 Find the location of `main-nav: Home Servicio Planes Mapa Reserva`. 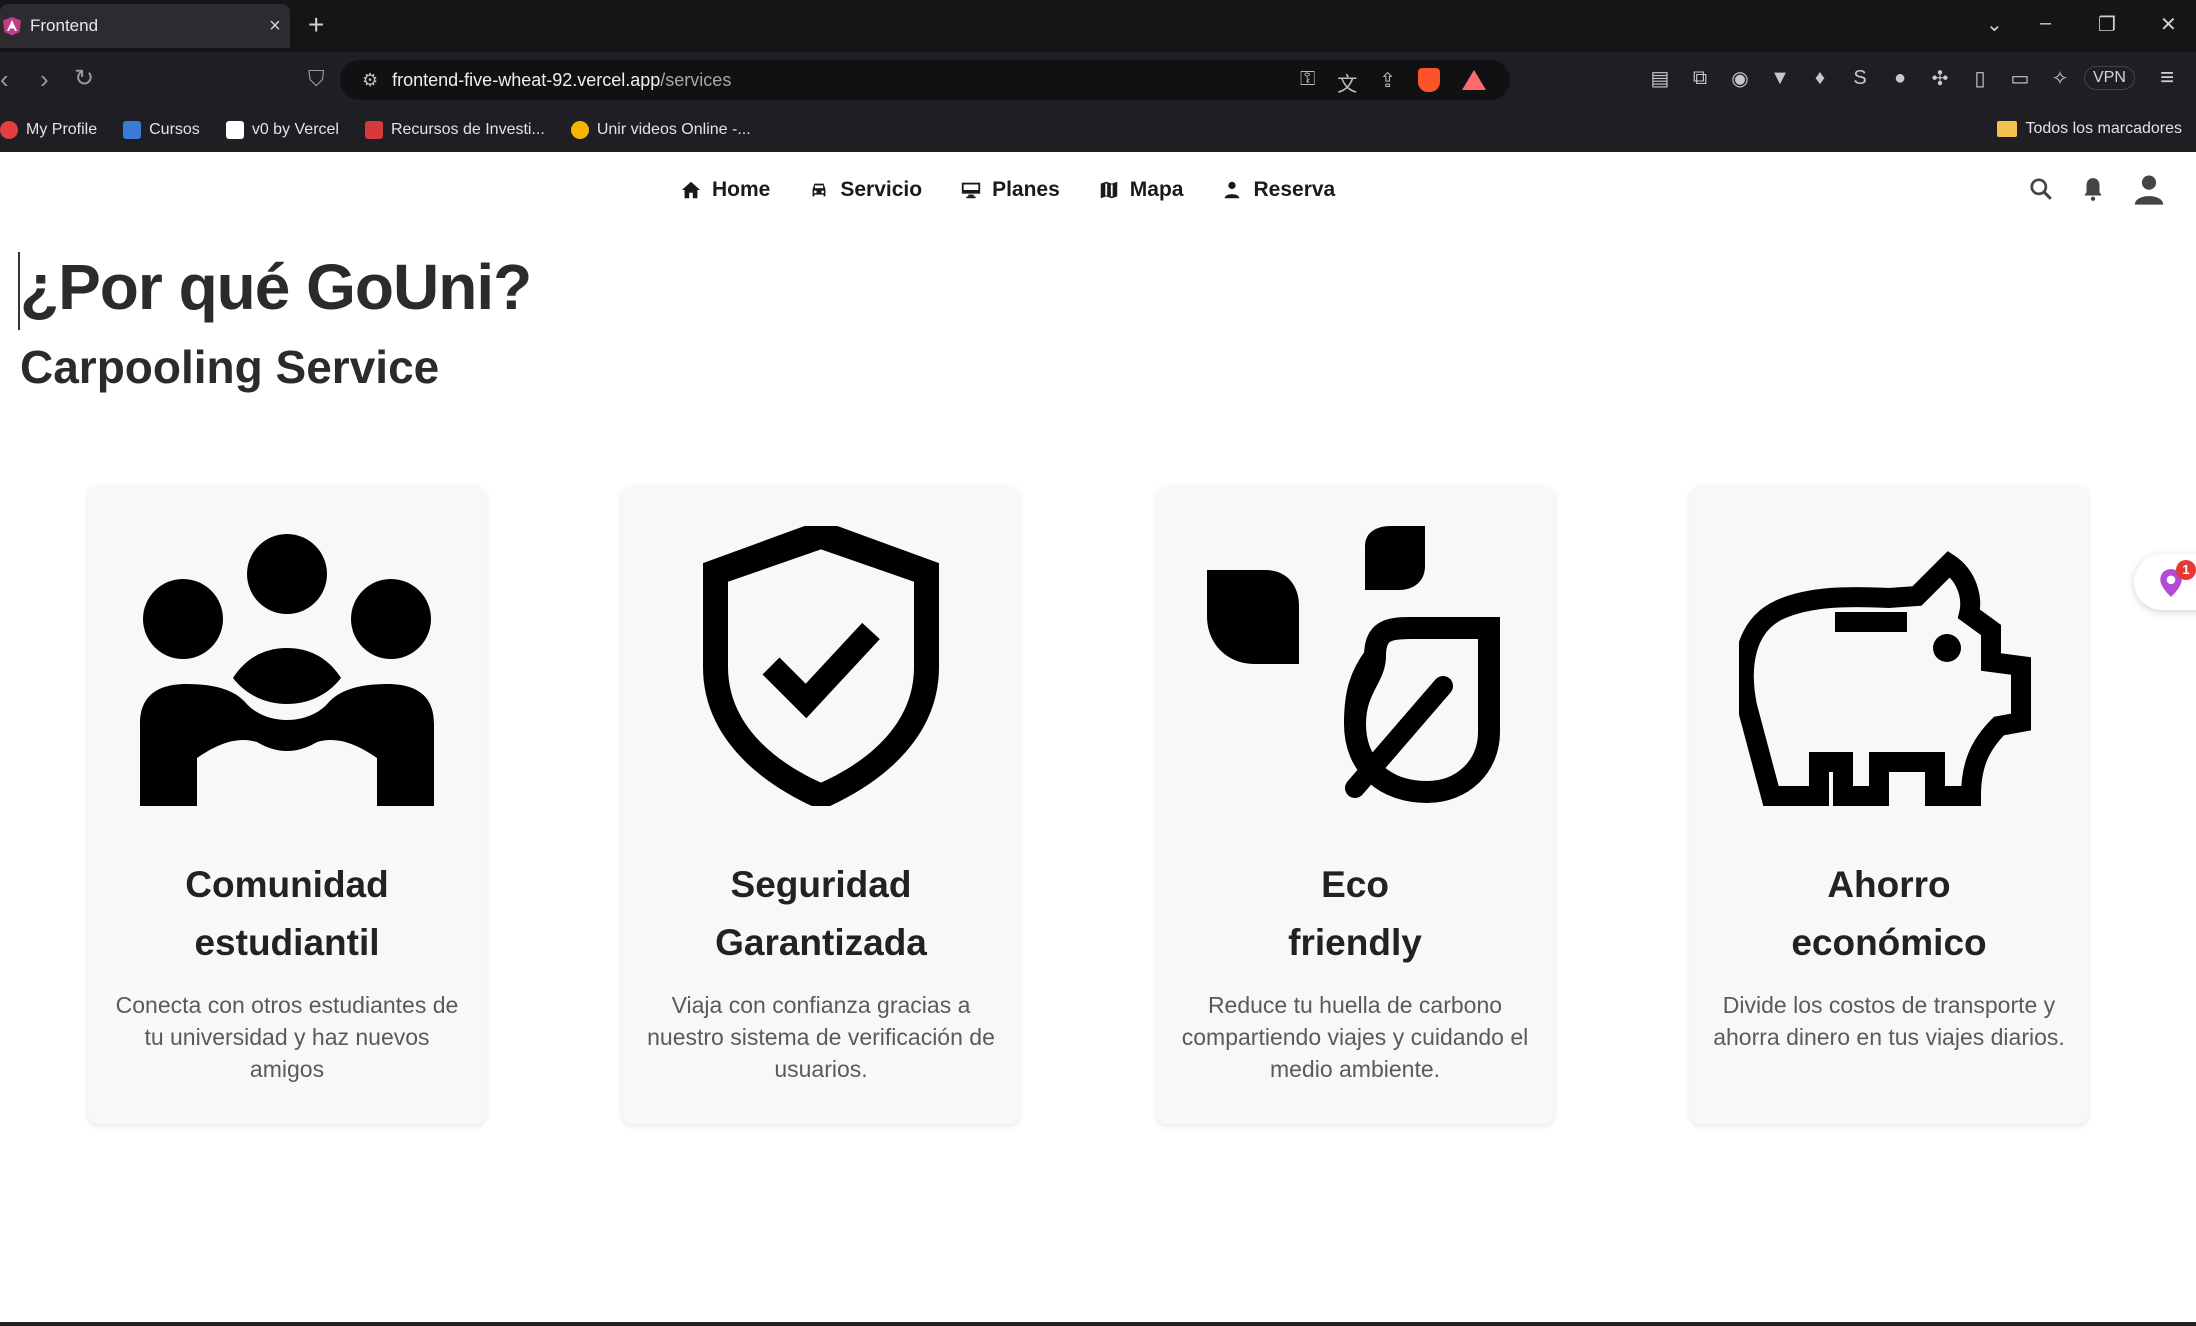

main-nav: Home Servicio Planes Mapa Reserva is located at coordinates (1026, 190).